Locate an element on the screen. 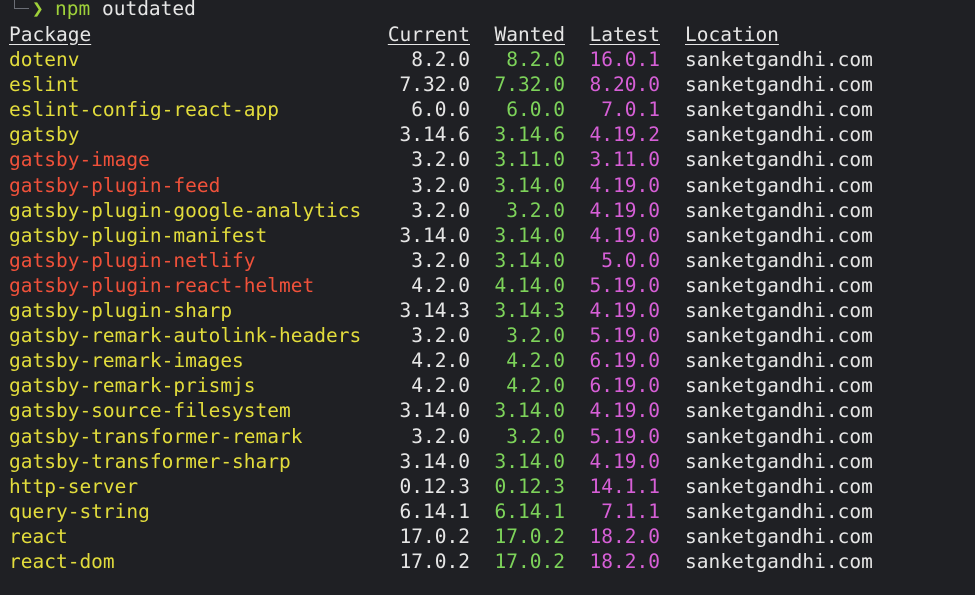 This screenshot has width=975, height=595. package-name: react-dom is located at coordinates (62, 561).